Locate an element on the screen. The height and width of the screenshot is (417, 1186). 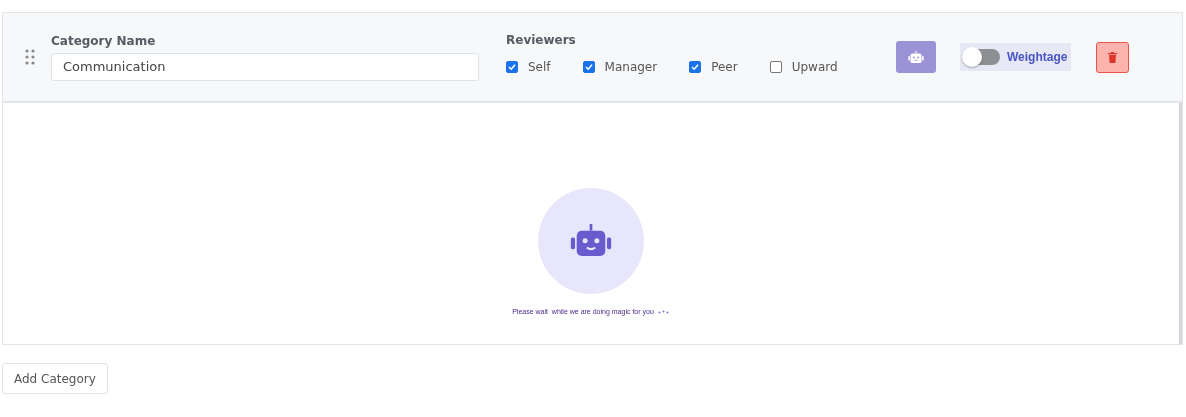
checkbox-label: Peer is located at coordinates (724, 66).